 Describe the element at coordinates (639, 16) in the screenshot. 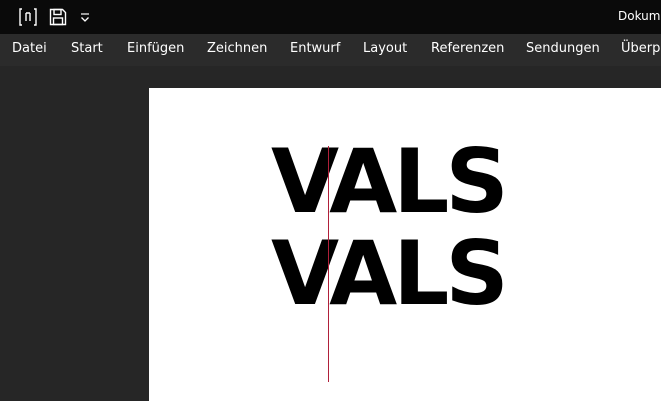

I see `window-title: Dokume` at that location.